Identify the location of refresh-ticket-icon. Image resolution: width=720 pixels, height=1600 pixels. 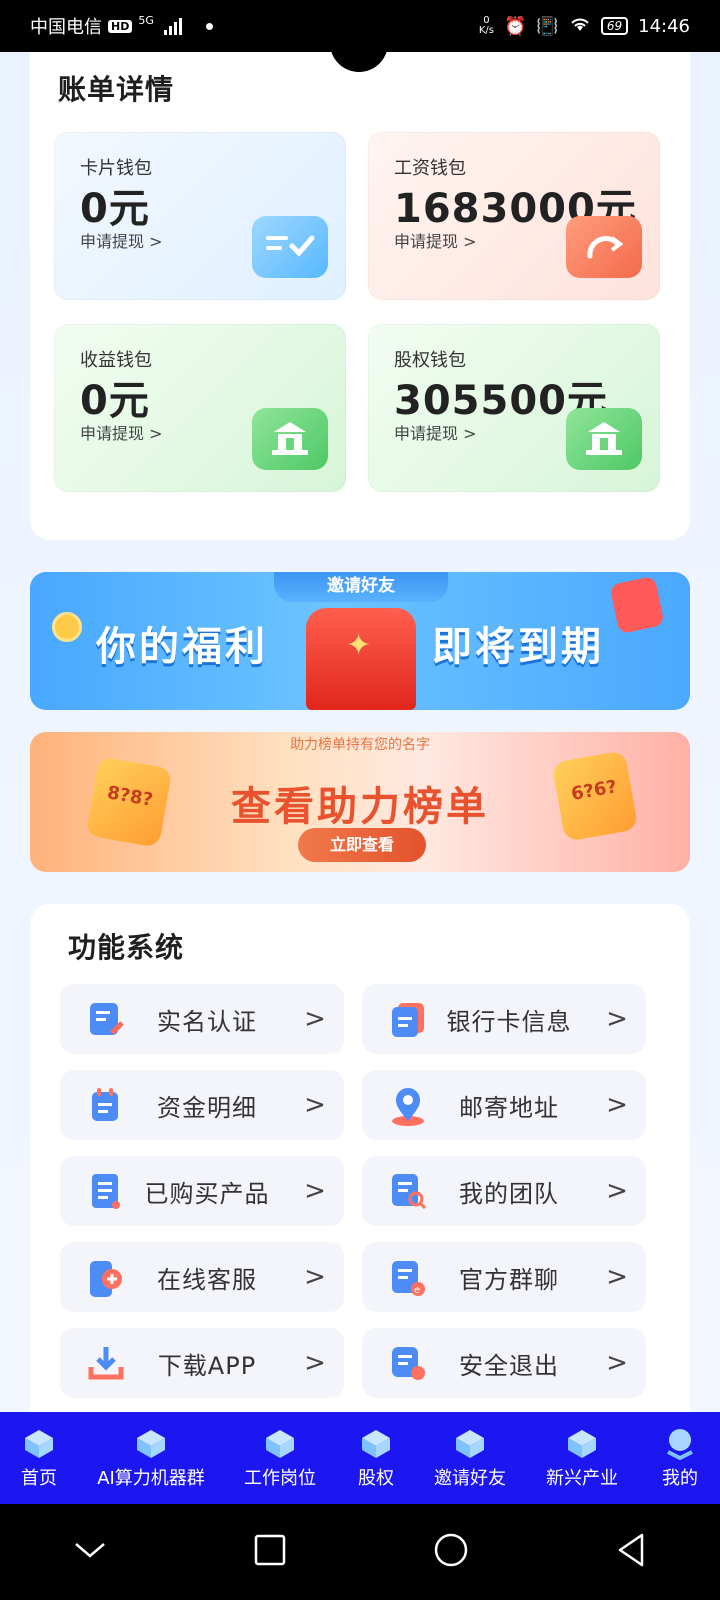
(604, 247).